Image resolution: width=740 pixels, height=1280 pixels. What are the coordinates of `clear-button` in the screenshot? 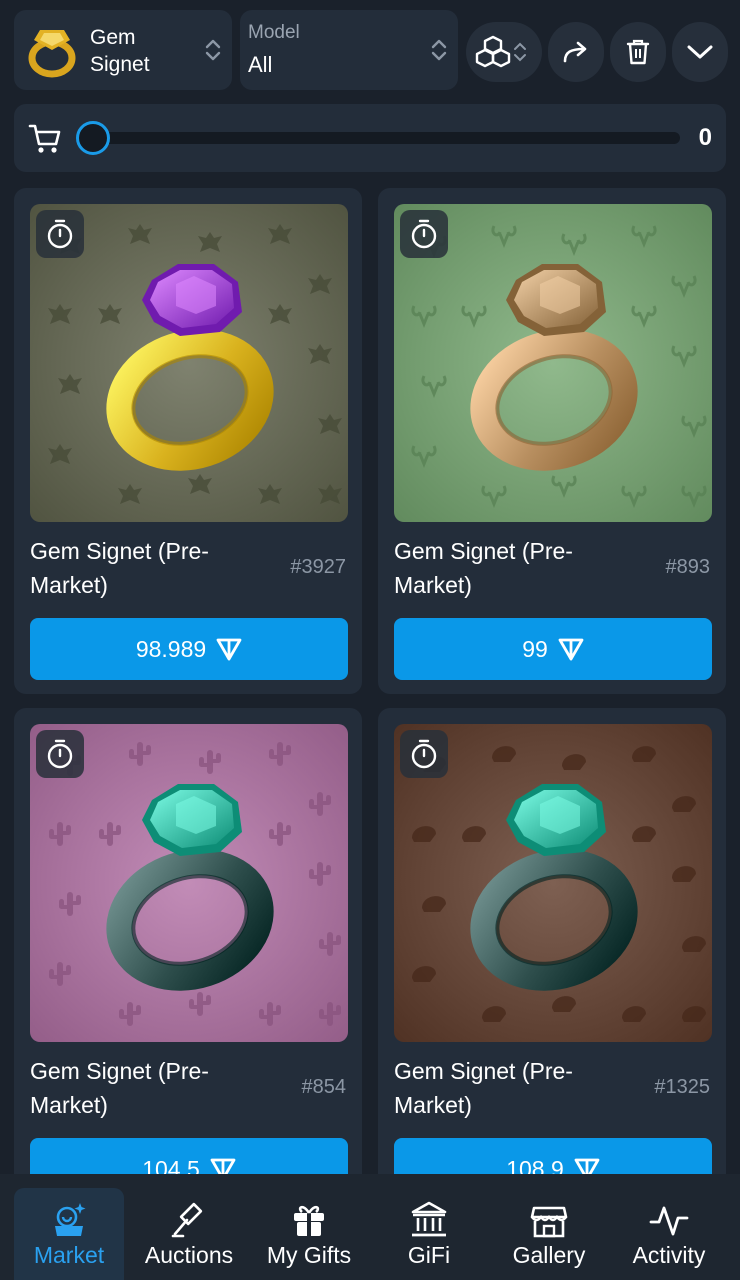 It's located at (638, 52).